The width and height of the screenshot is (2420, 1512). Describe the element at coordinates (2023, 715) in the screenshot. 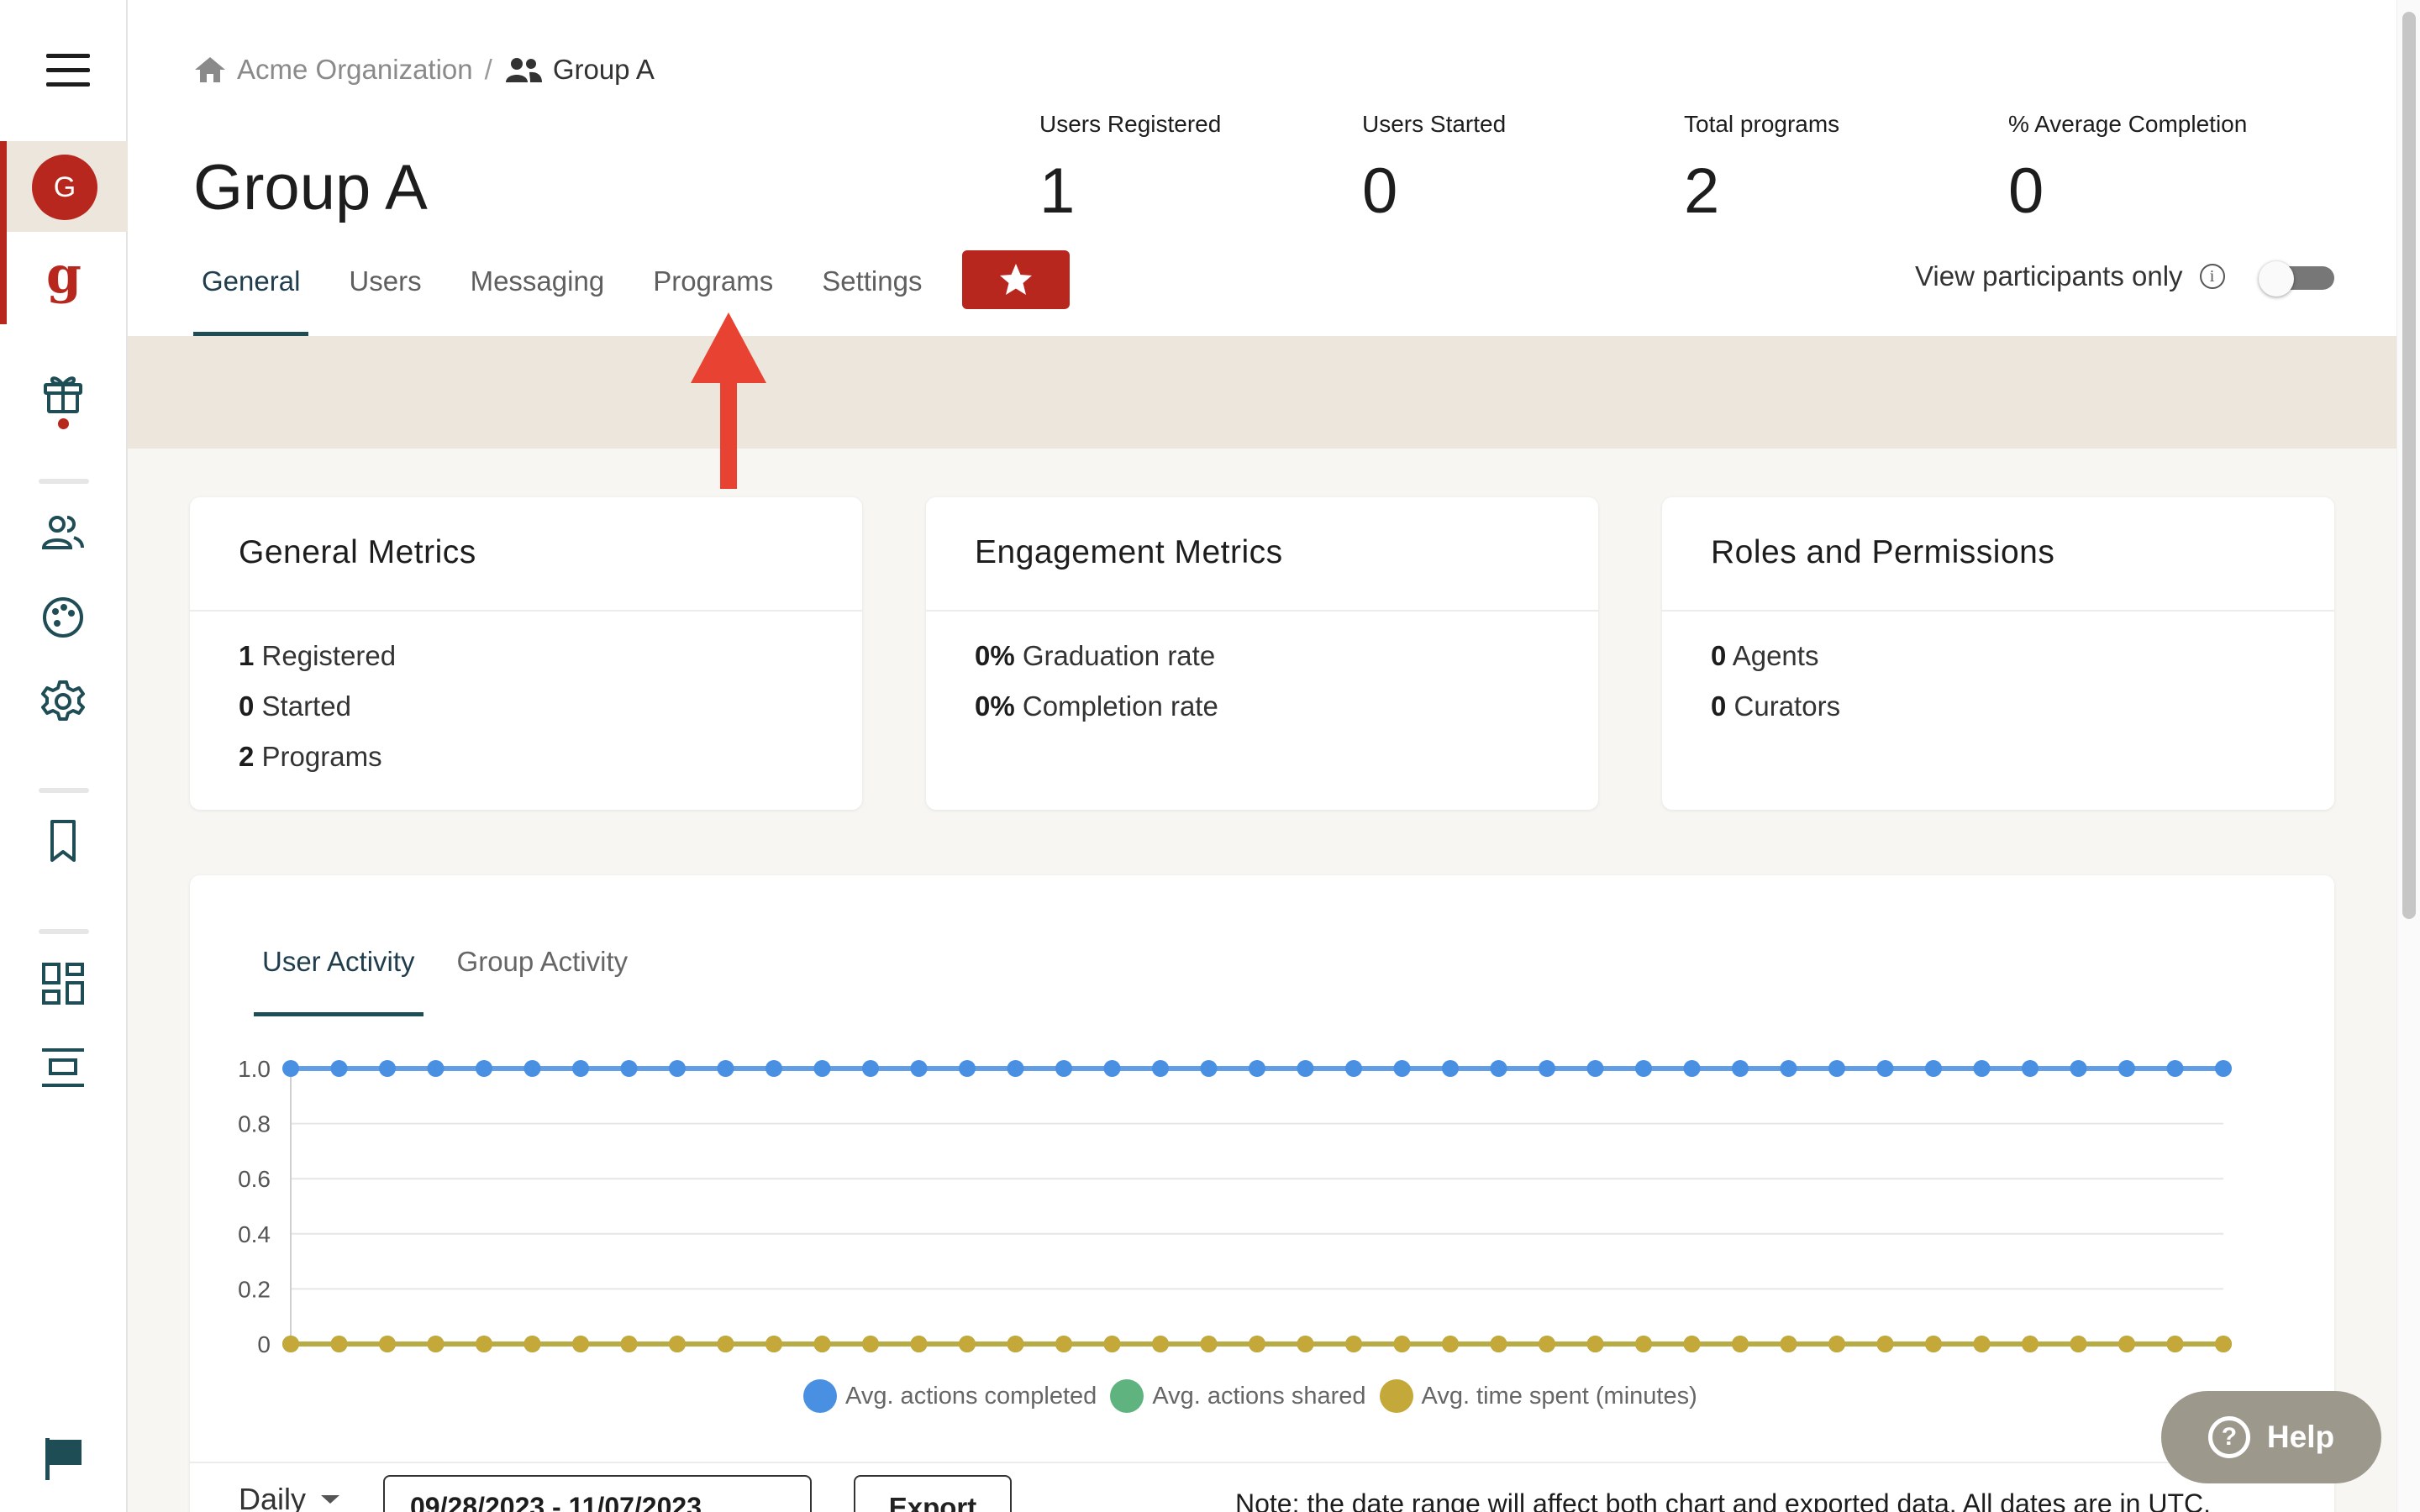

I see `metric-curators: 0 Curators` at that location.